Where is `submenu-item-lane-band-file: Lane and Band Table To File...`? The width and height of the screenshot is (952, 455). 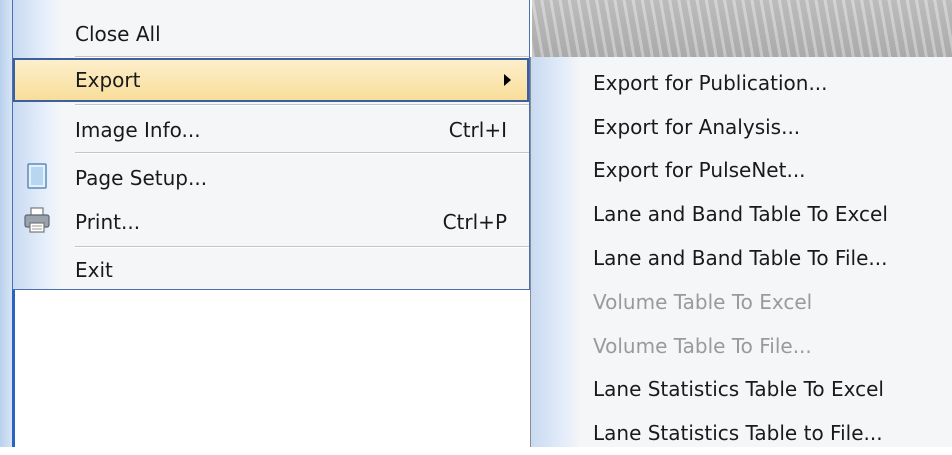 submenu-item-lane-band-file: Lane and Band Table To File... is located at coordinates (741, 258).